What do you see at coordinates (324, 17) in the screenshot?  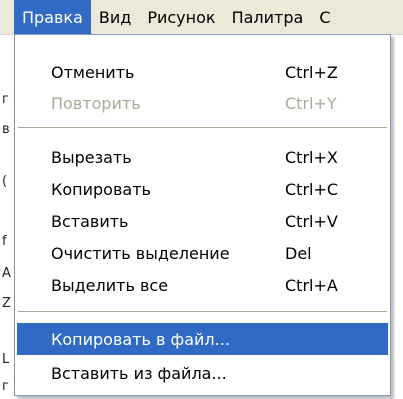 I see `menu-help: С` at bounding box center [324, 17].